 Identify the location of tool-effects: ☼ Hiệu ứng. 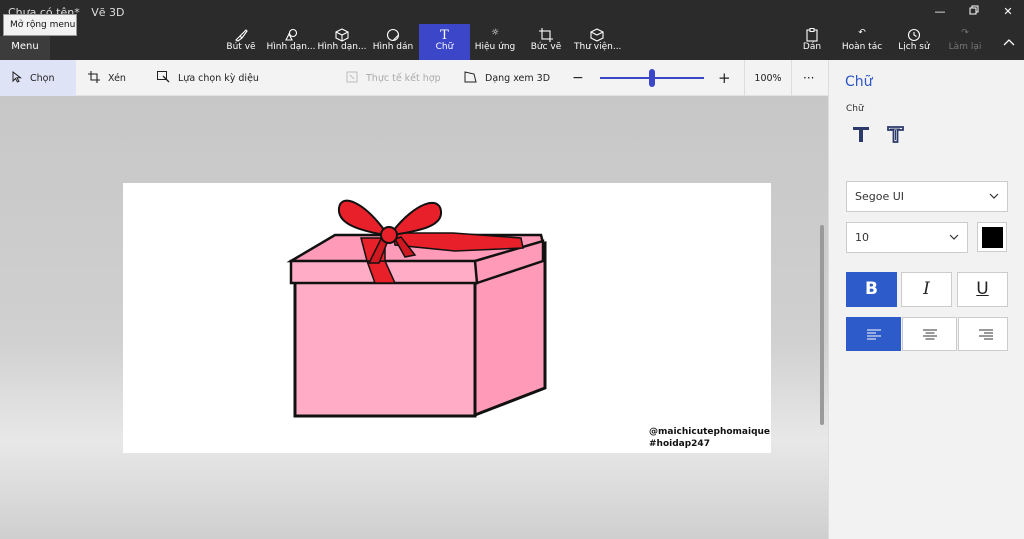
(495, 42).